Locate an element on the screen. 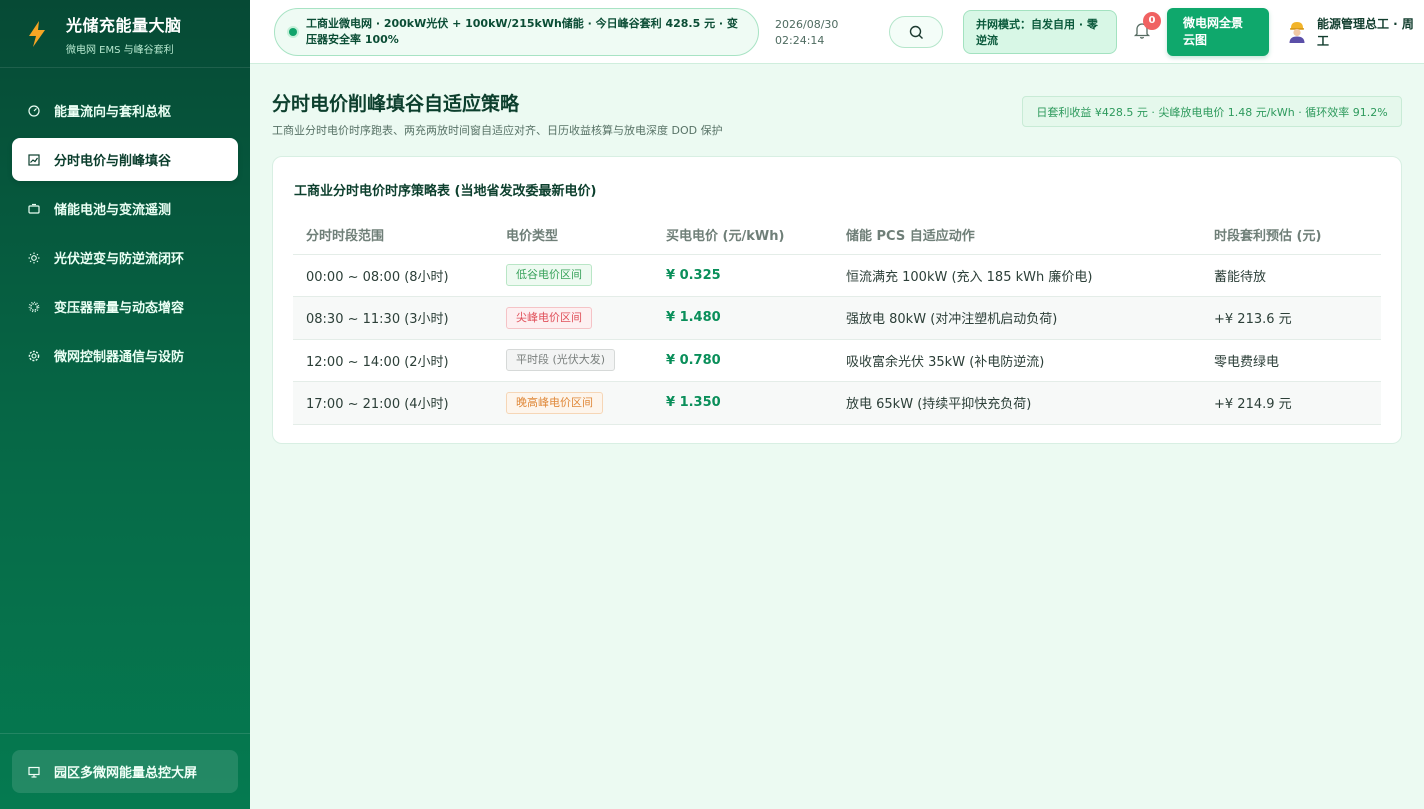 This screenshot has height=809, width=1424. cell-estimate: +¥ 213.6 元 is located at coordinates (1291, 318).